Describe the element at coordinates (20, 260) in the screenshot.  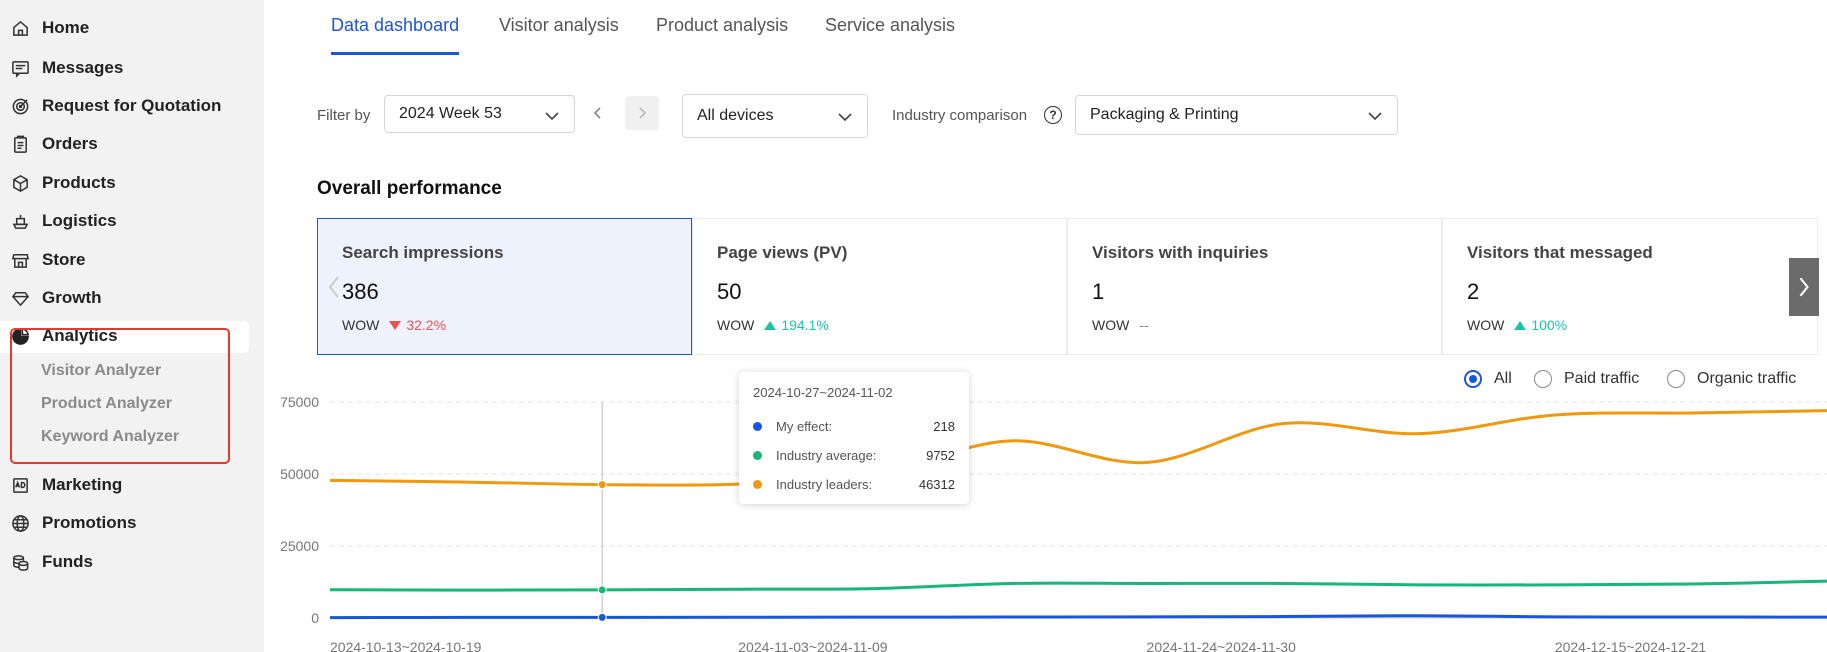
I see `store-icon` at that location.